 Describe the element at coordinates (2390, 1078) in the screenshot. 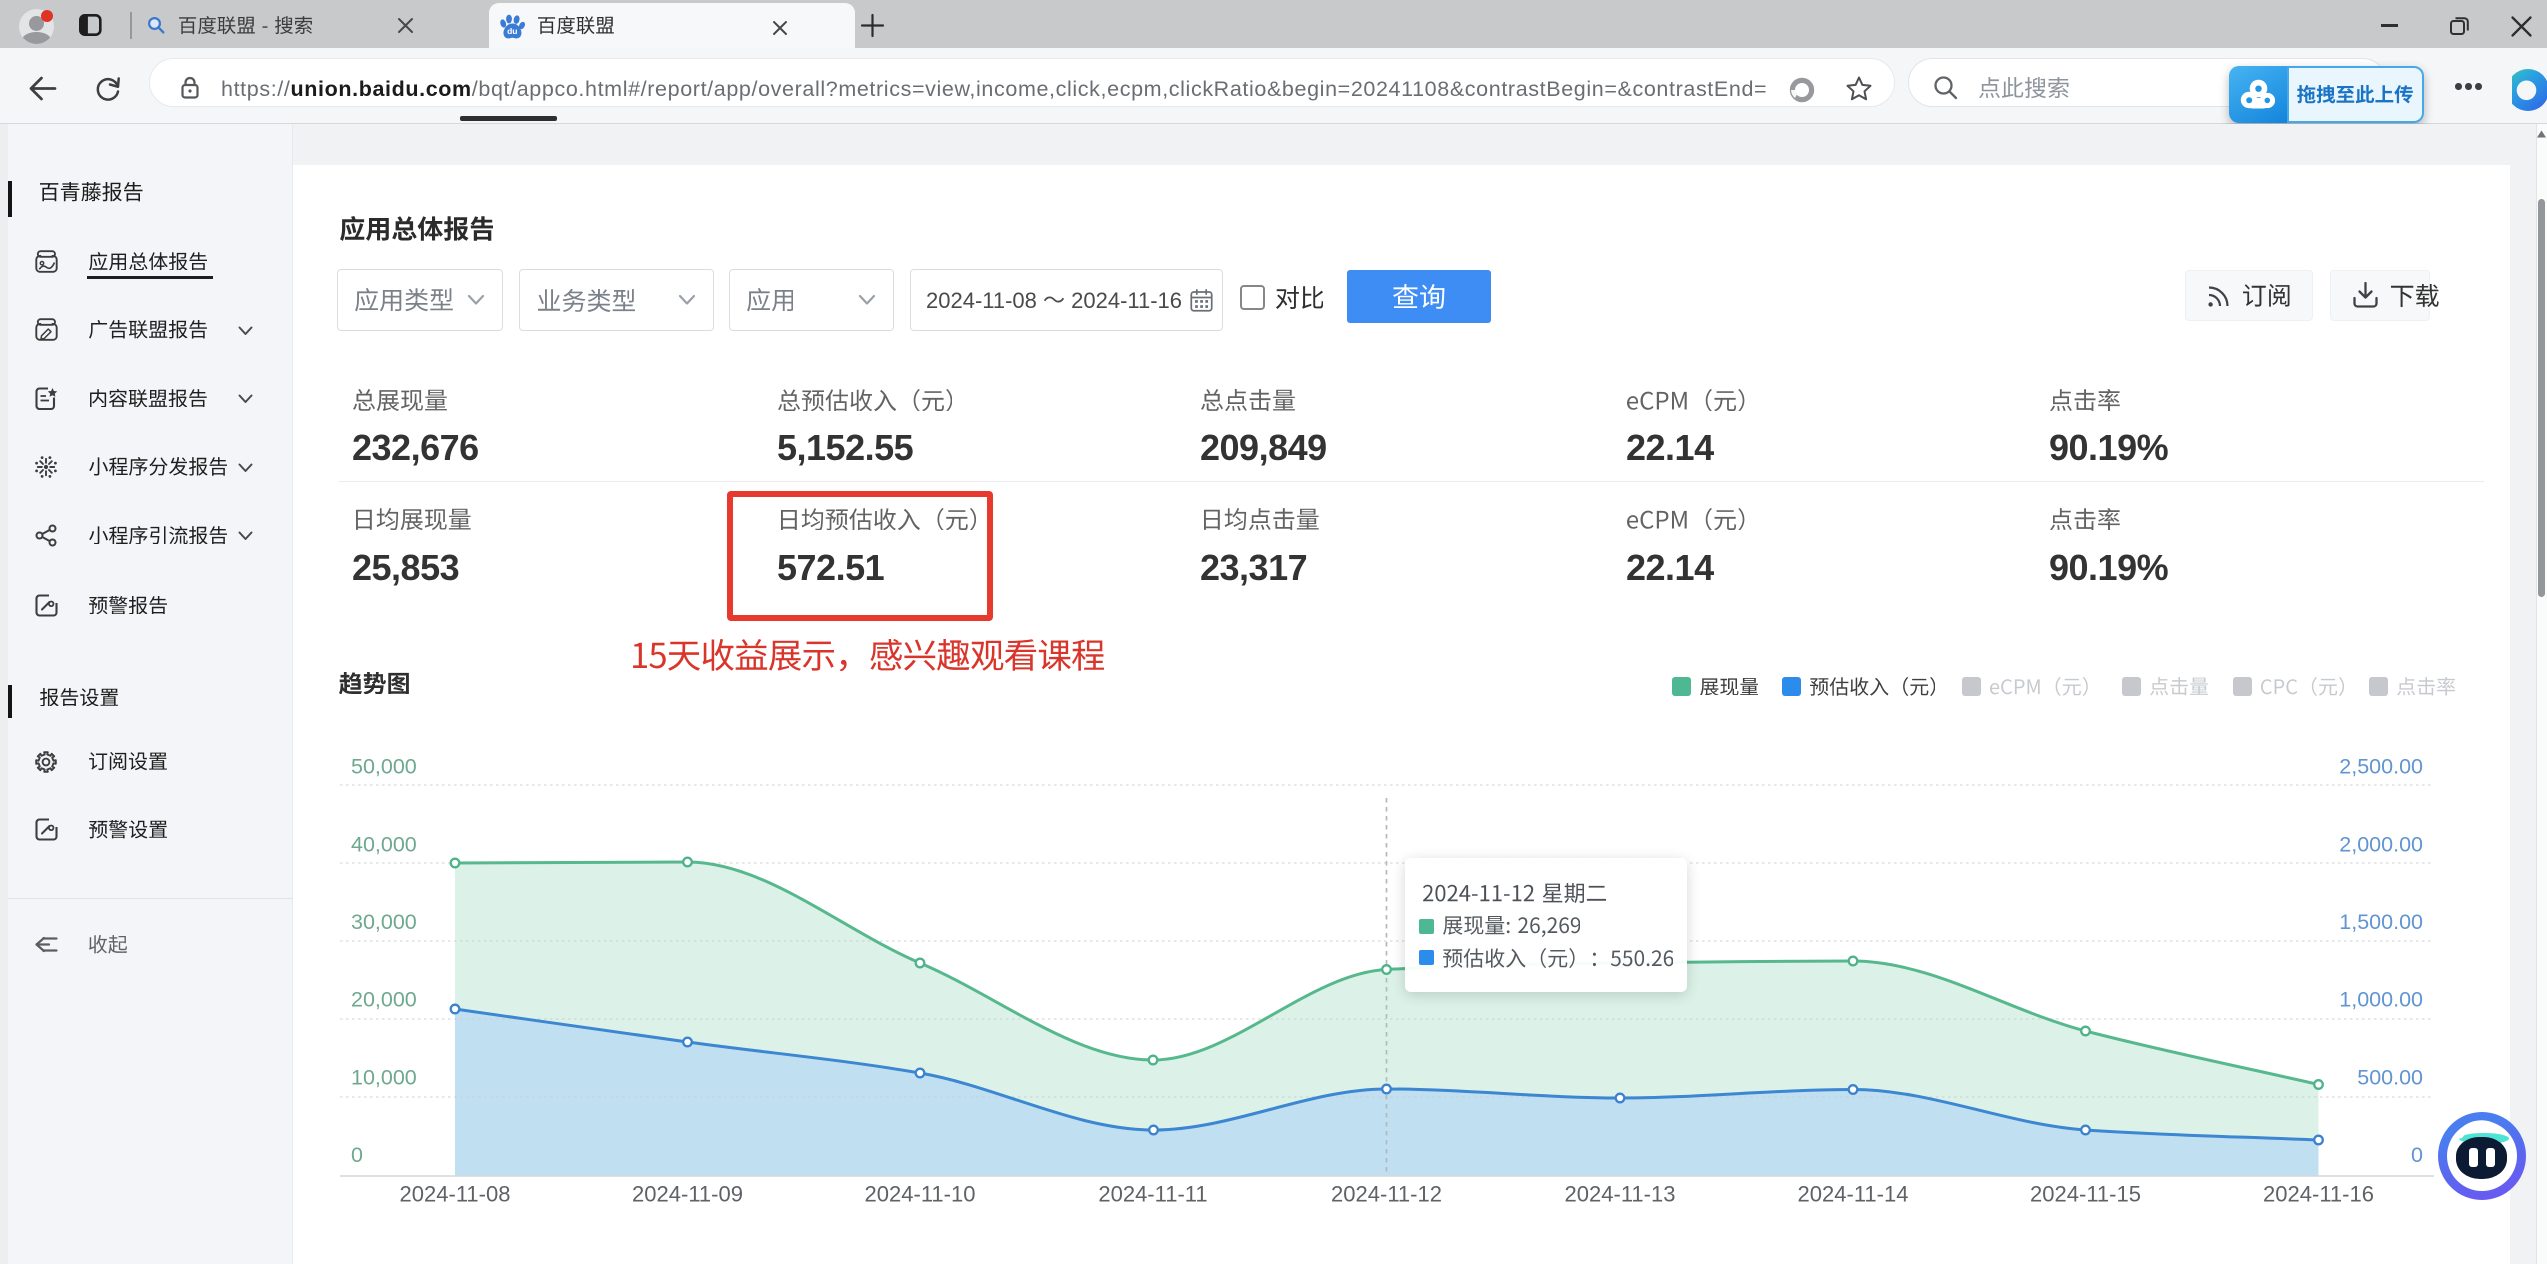

I see `svg-text: 500.00` at that location.